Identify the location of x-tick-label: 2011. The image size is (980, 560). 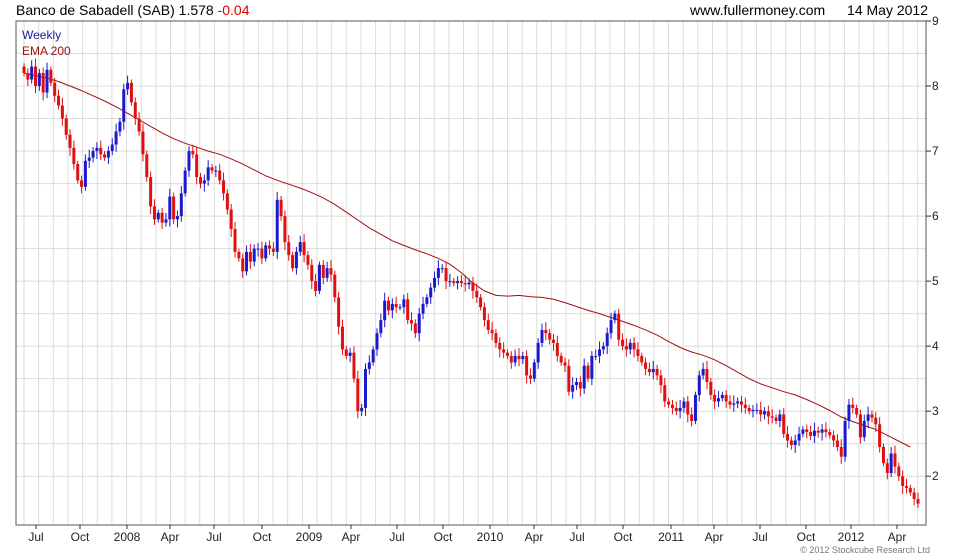
(671, 537).